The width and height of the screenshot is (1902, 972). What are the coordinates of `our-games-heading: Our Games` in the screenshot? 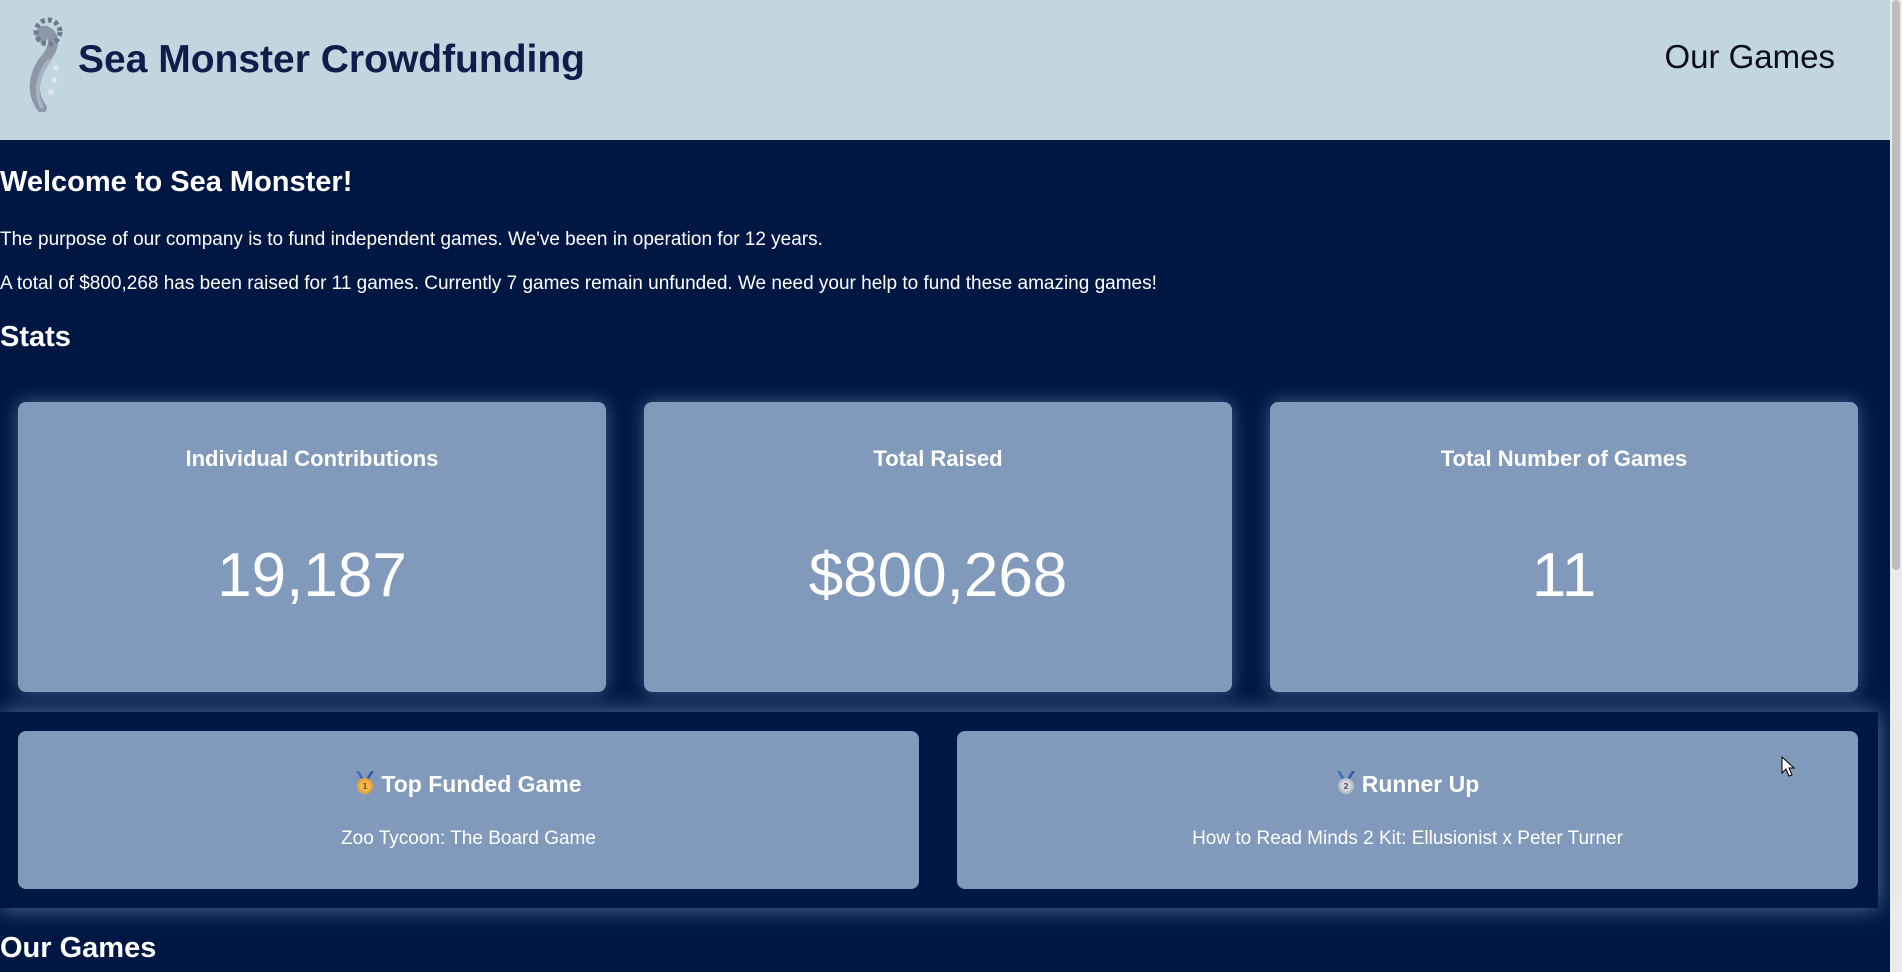 It's located at (78, 948).